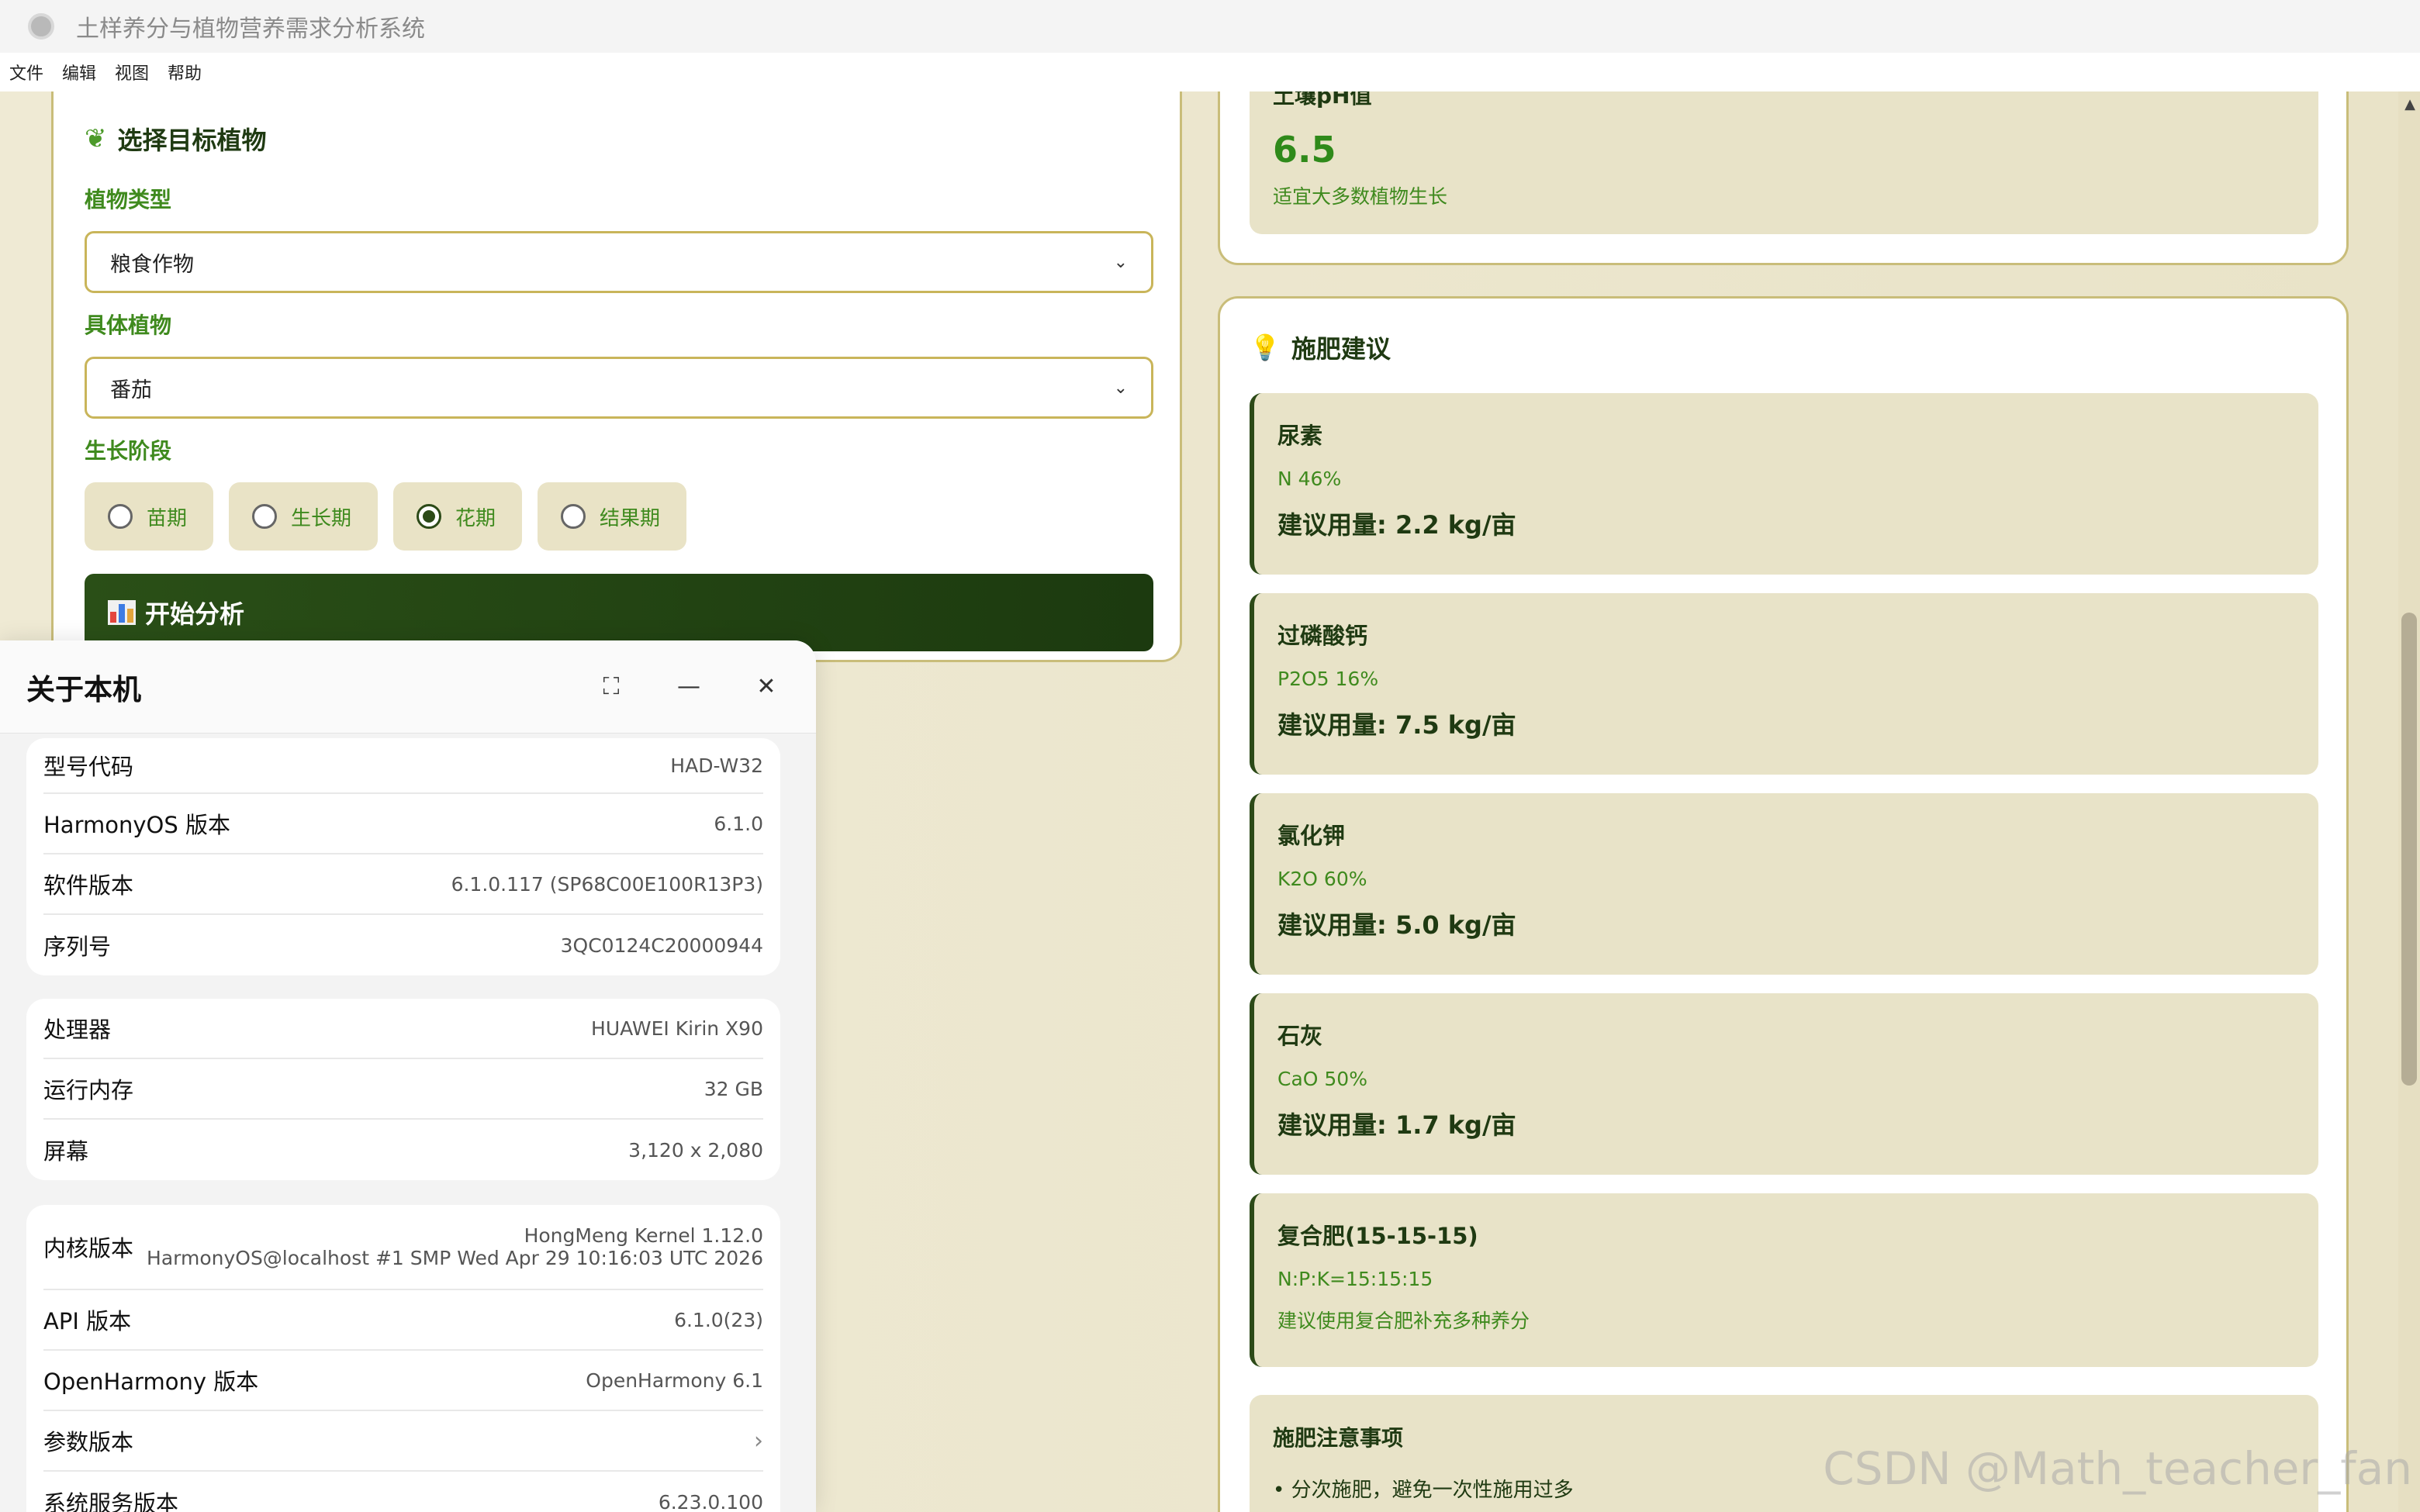  What do you see at coordinates (151, 1382) in the screenshot?
I see `info-label: OpenHarmony 版本` at bounding box center [151, 1382].